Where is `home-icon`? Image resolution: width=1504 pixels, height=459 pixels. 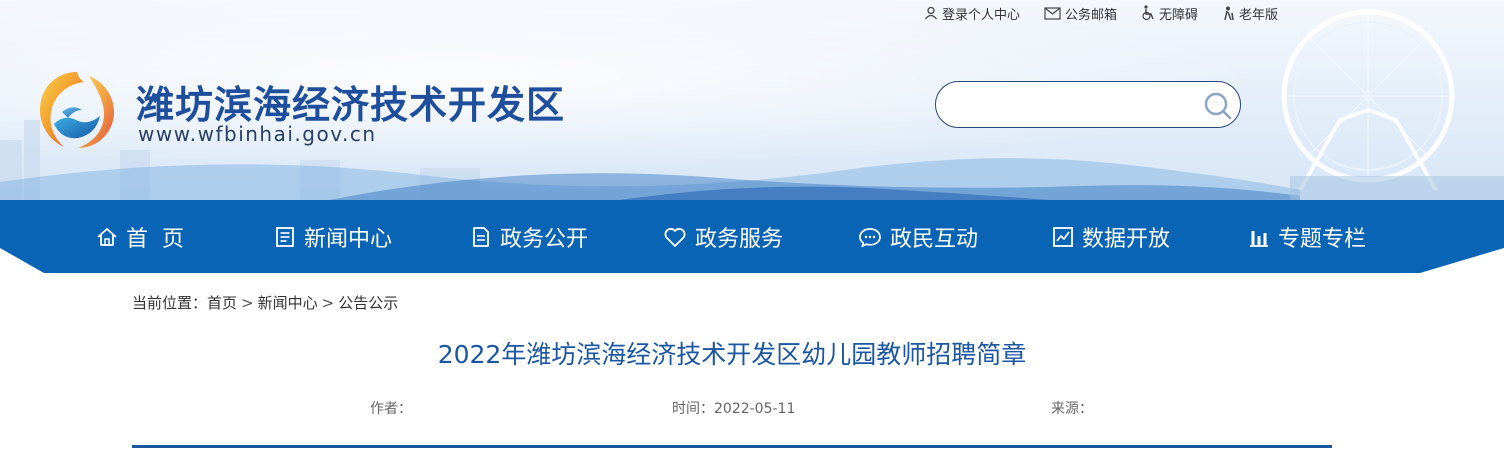
home-icon is located at coordinates (107, 236).